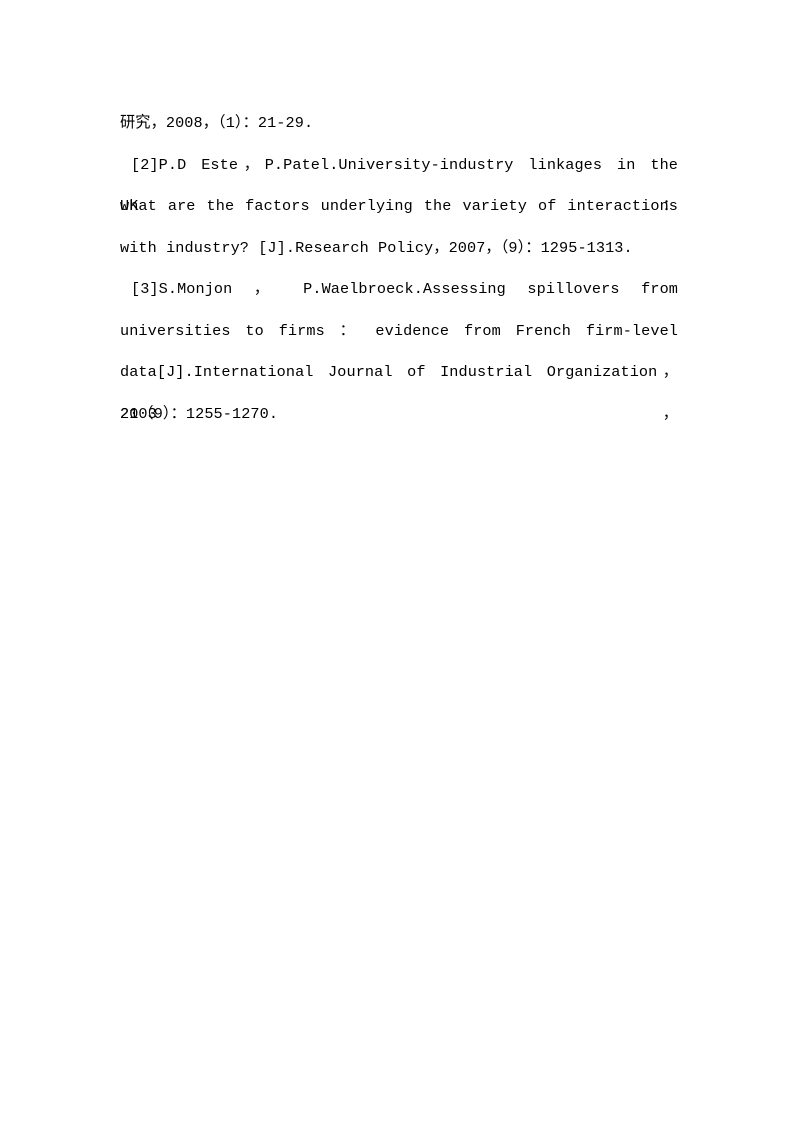 Image resolution: width=794 pixels, height=1123 pixels. Describe the element at coordinates (399, 124) in the screenshot. I see `reference-entry-1-tail: 研究，2008，（1）：21-29.` at that location.